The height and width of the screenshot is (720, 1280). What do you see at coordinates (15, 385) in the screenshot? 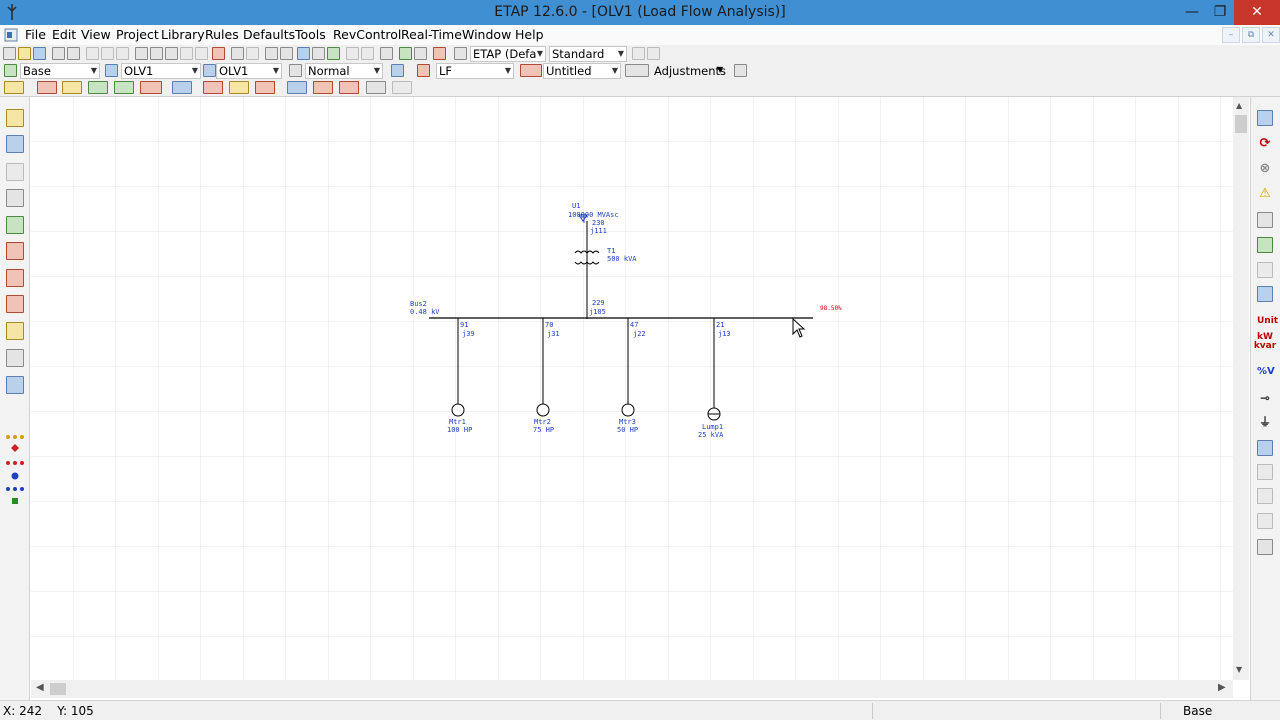
I see `dumpster-icon` at bounding box center [15, 385].